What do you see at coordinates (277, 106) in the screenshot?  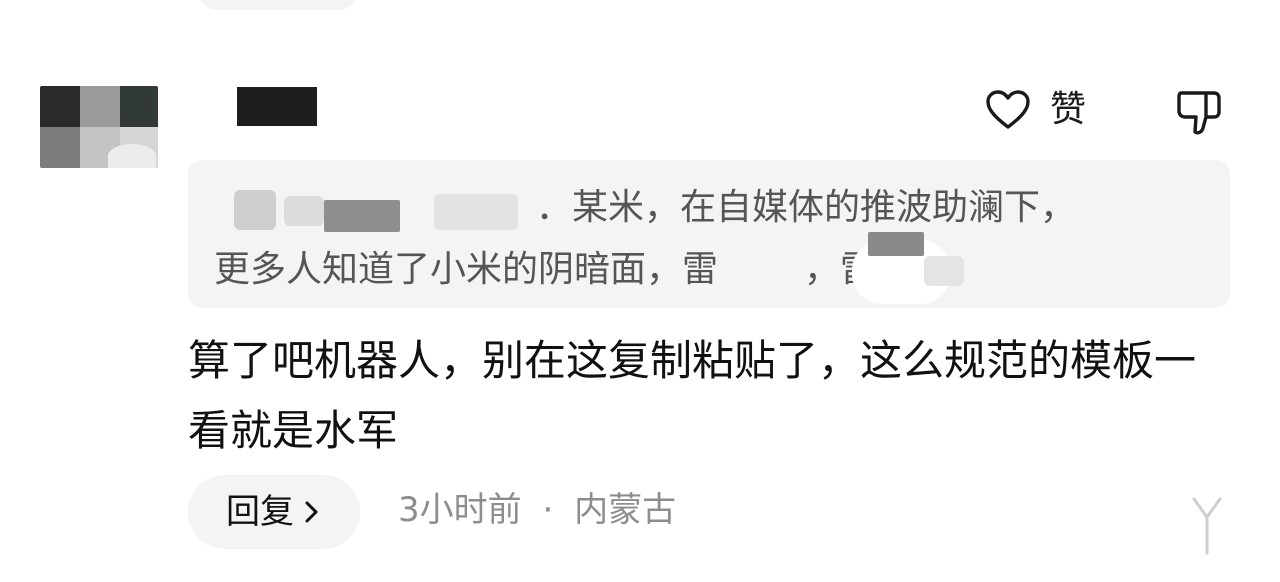 I see `username-redacted` at bounding box center [277, 106].